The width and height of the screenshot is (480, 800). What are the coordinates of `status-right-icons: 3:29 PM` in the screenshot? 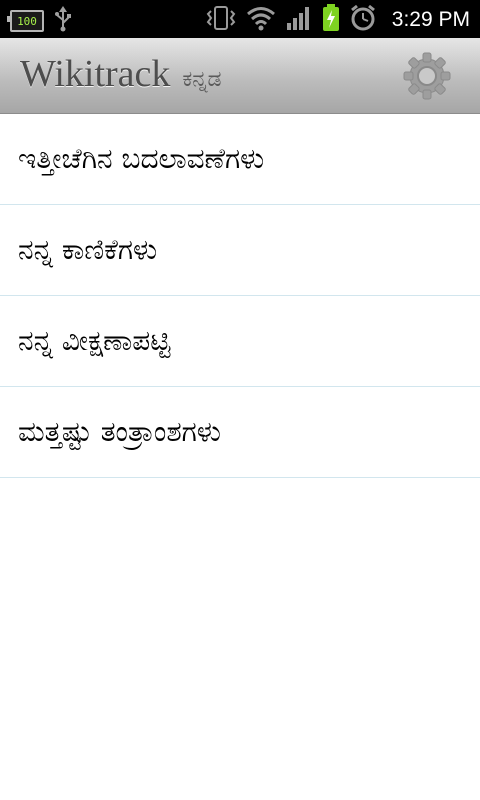 It's located at (338, 20).